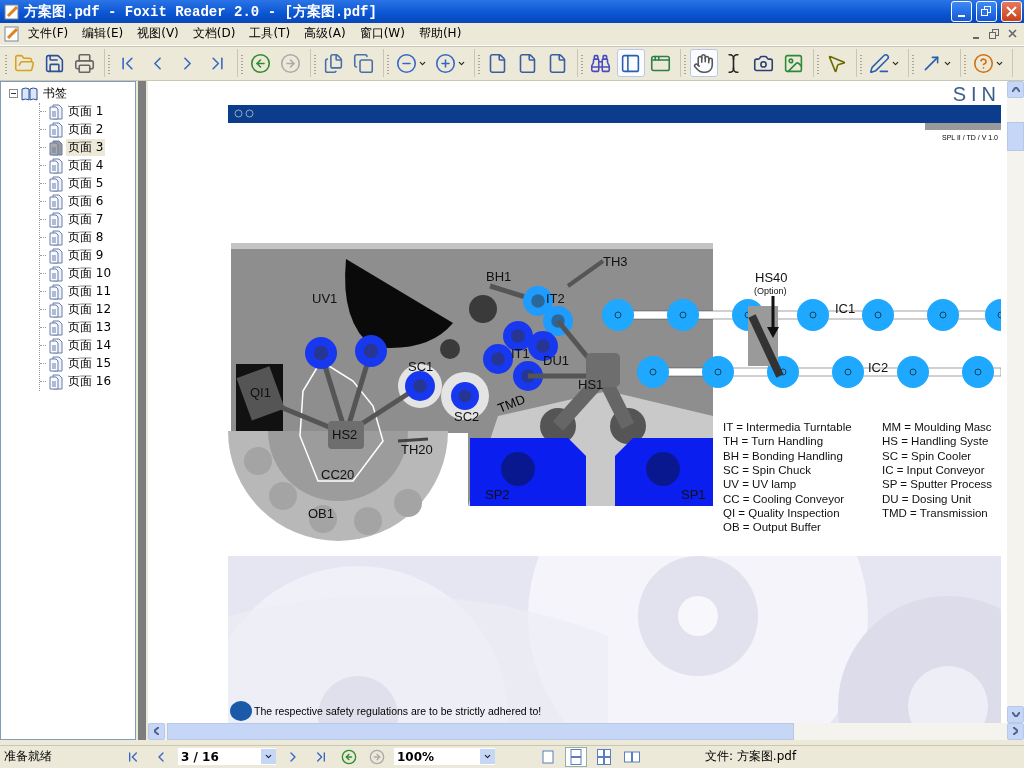  What do you see at coordinates (214, 34) in the screenshot?
I see `menu-item: 文档(D)` at bounding box center [214, 34].